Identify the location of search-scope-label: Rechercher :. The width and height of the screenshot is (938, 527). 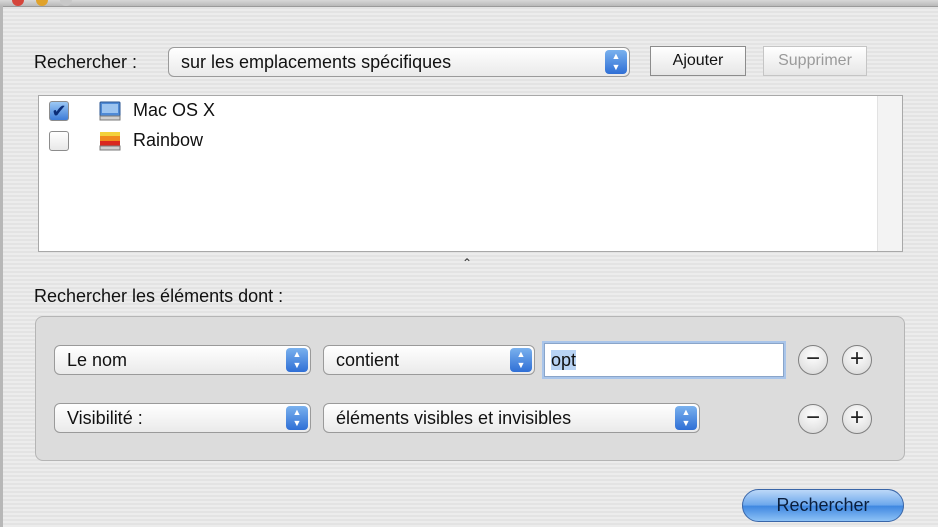
(86, 62).